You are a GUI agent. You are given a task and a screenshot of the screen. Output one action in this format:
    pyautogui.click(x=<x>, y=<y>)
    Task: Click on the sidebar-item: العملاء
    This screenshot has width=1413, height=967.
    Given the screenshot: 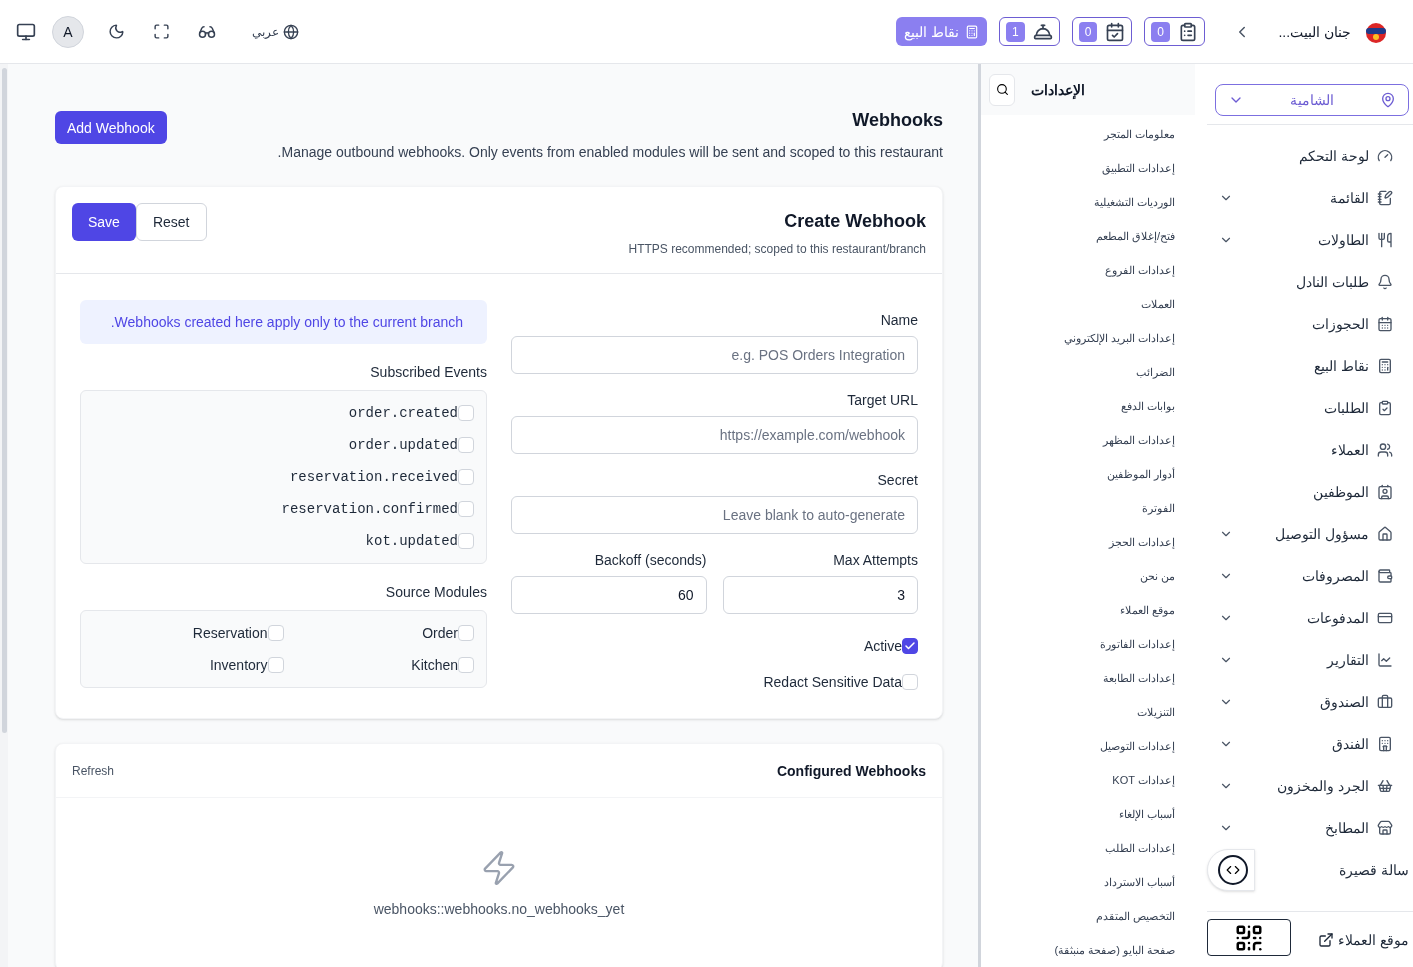 What is the action you would take?
    pyautogui.click(x=1310, y=450)
    